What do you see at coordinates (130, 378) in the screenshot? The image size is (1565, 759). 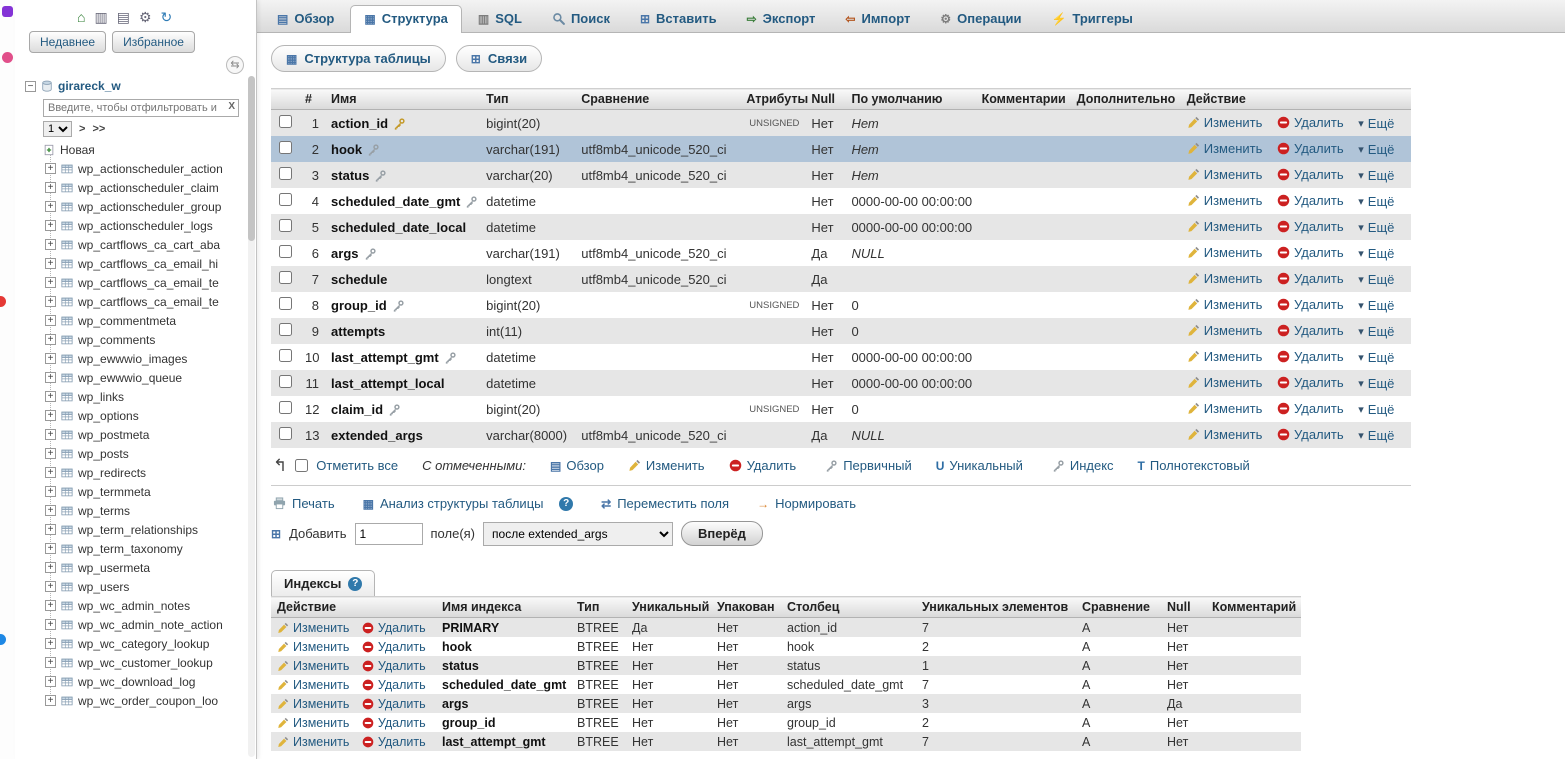 I see `table-link: wp_ewwwio_queue` at bounding box center [130, 378].